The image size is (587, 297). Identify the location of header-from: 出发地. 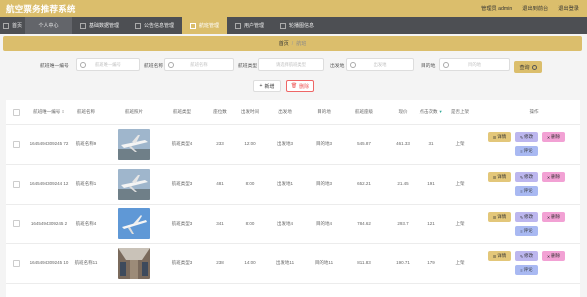
(285, 111).